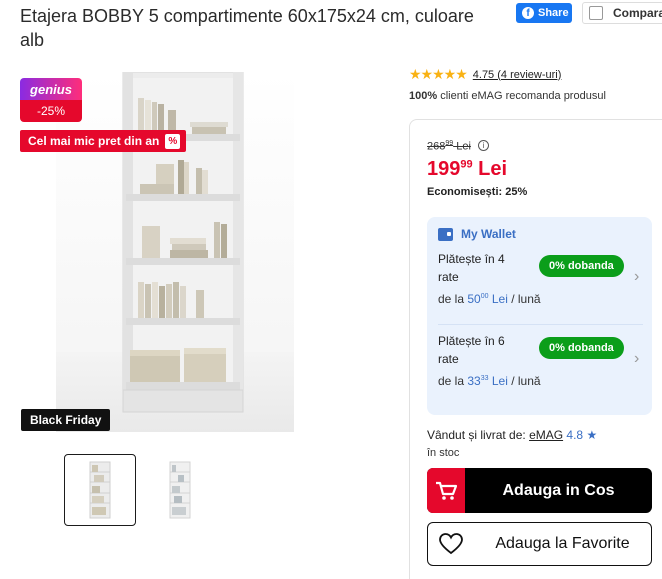  Describe the element at coordinates (451, 544) in the screenshot. I see `heart-icon` at that location.